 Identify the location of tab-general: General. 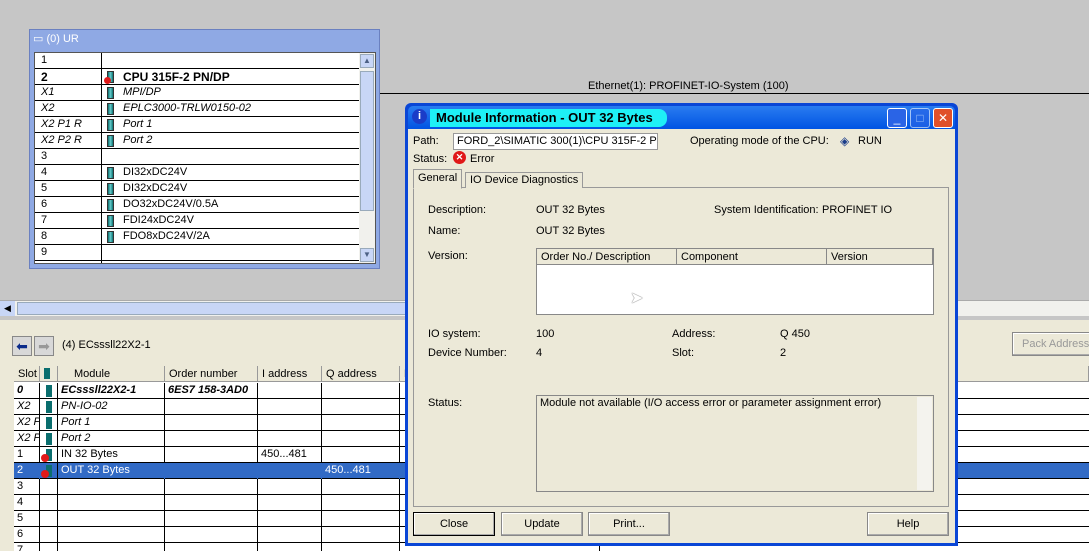
(438, 179).